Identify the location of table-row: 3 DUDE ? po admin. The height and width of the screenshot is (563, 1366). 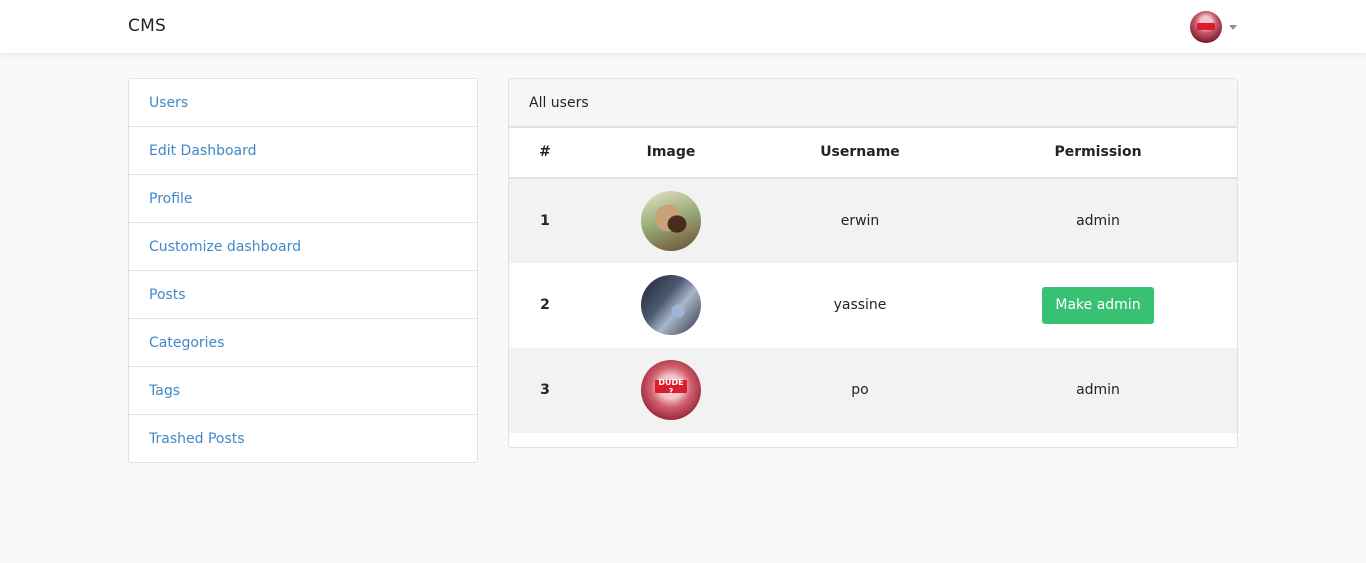
(873, 390).